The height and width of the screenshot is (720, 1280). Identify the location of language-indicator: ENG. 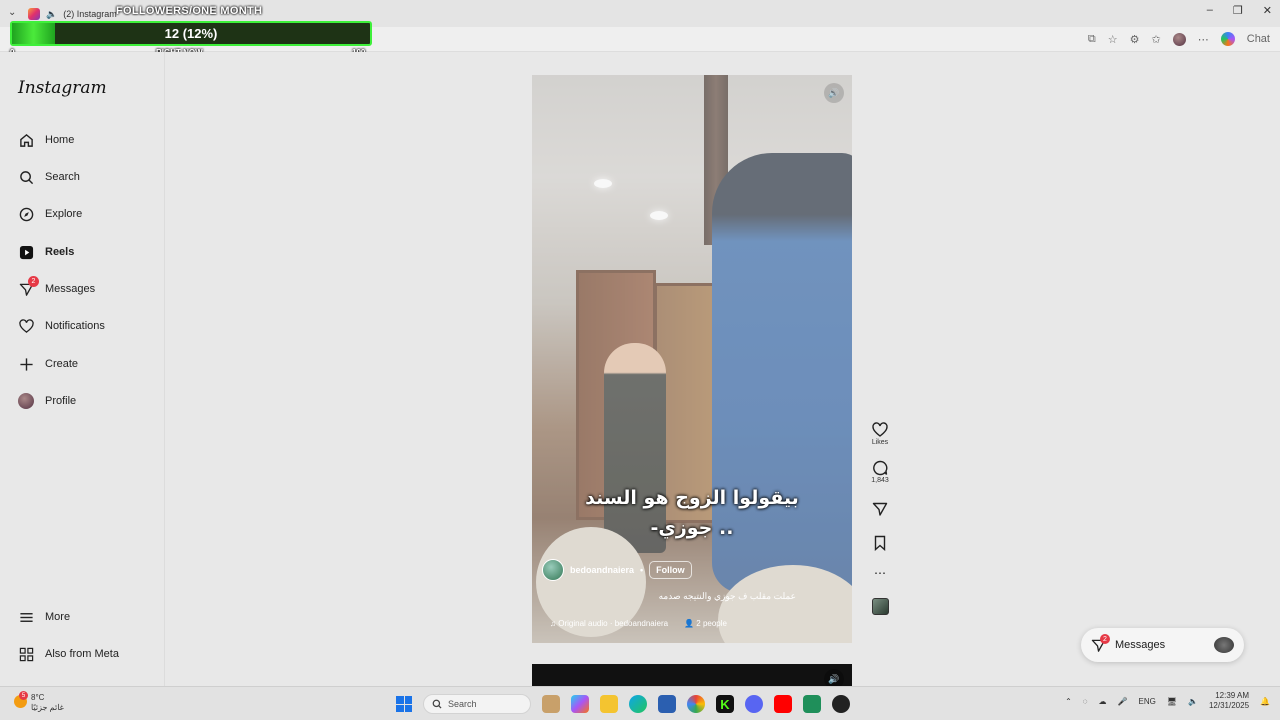
(1147, 701).